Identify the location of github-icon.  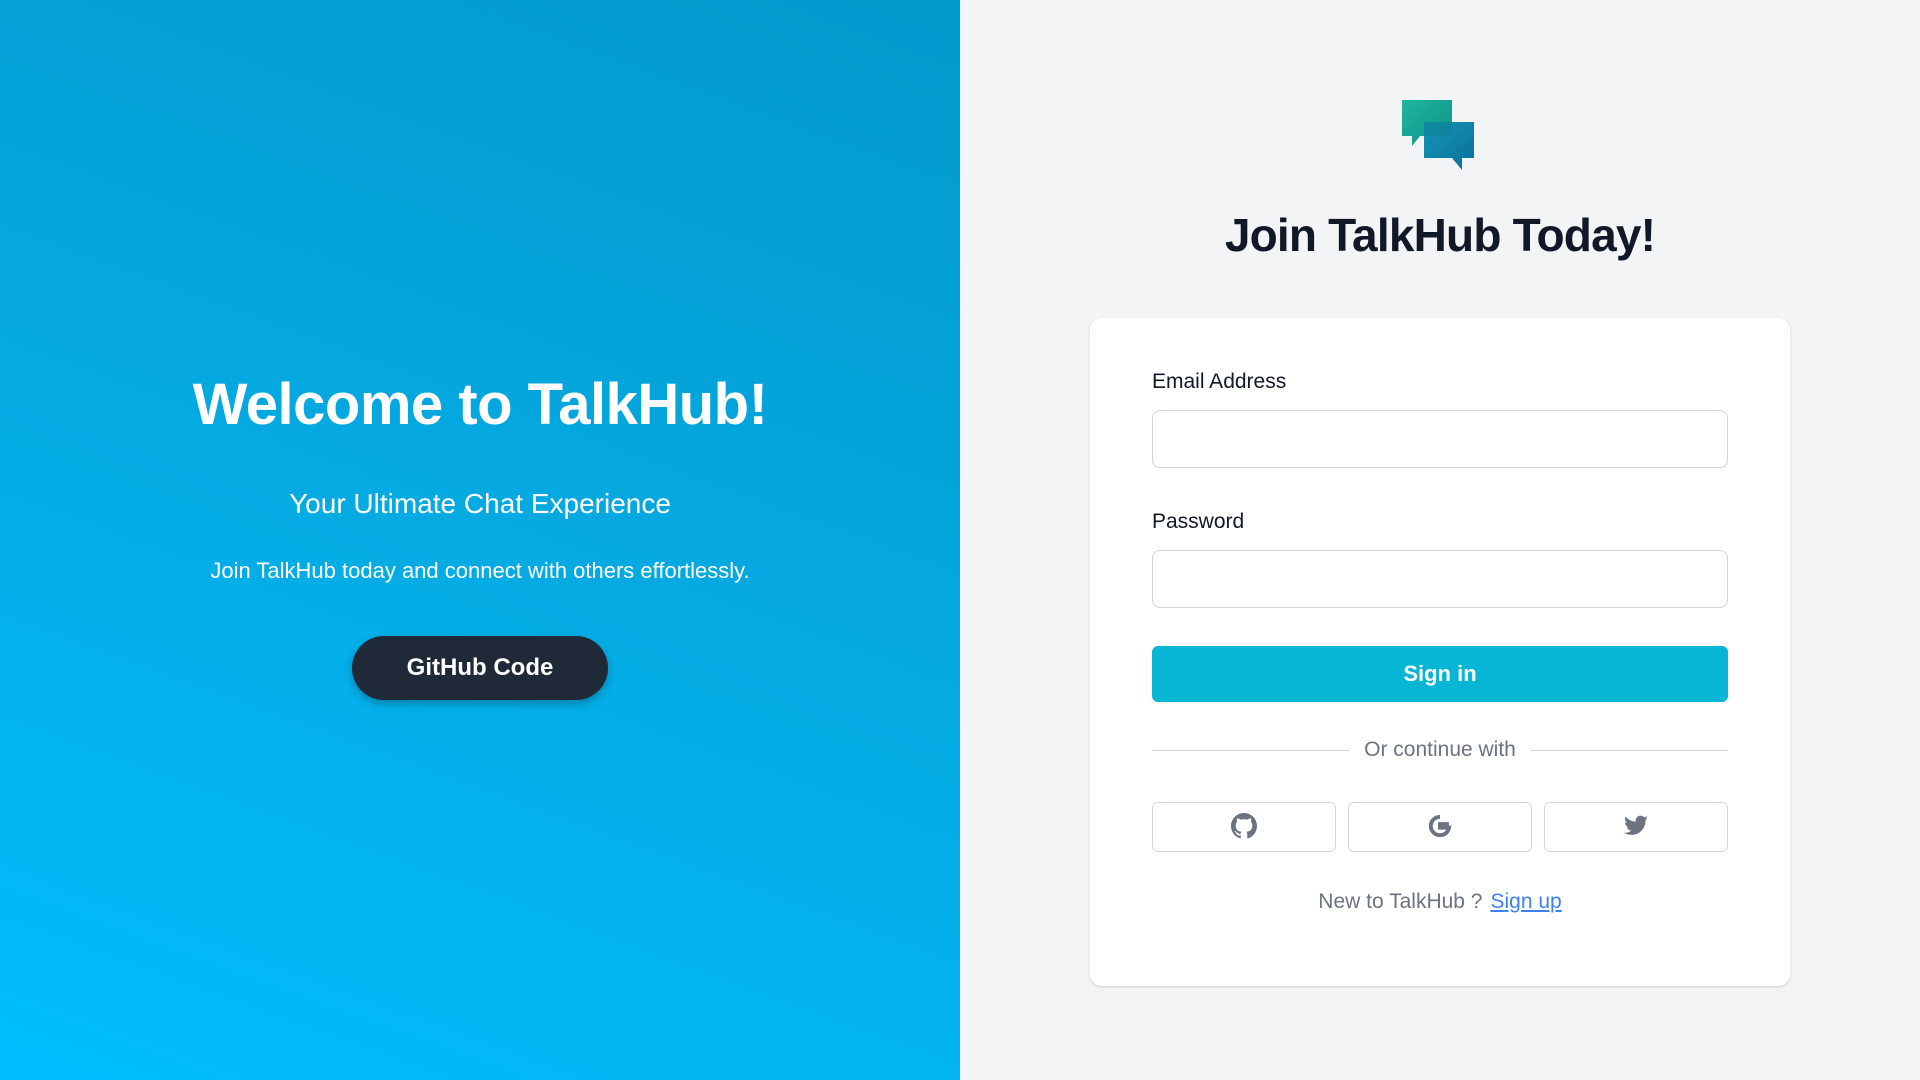
(1244, 827).